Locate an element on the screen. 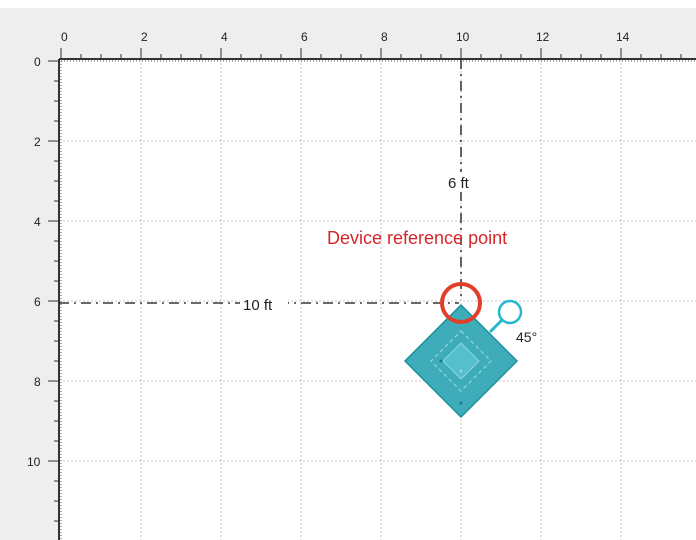  x-tick-label: 10 is located at coordinates (463, 37).